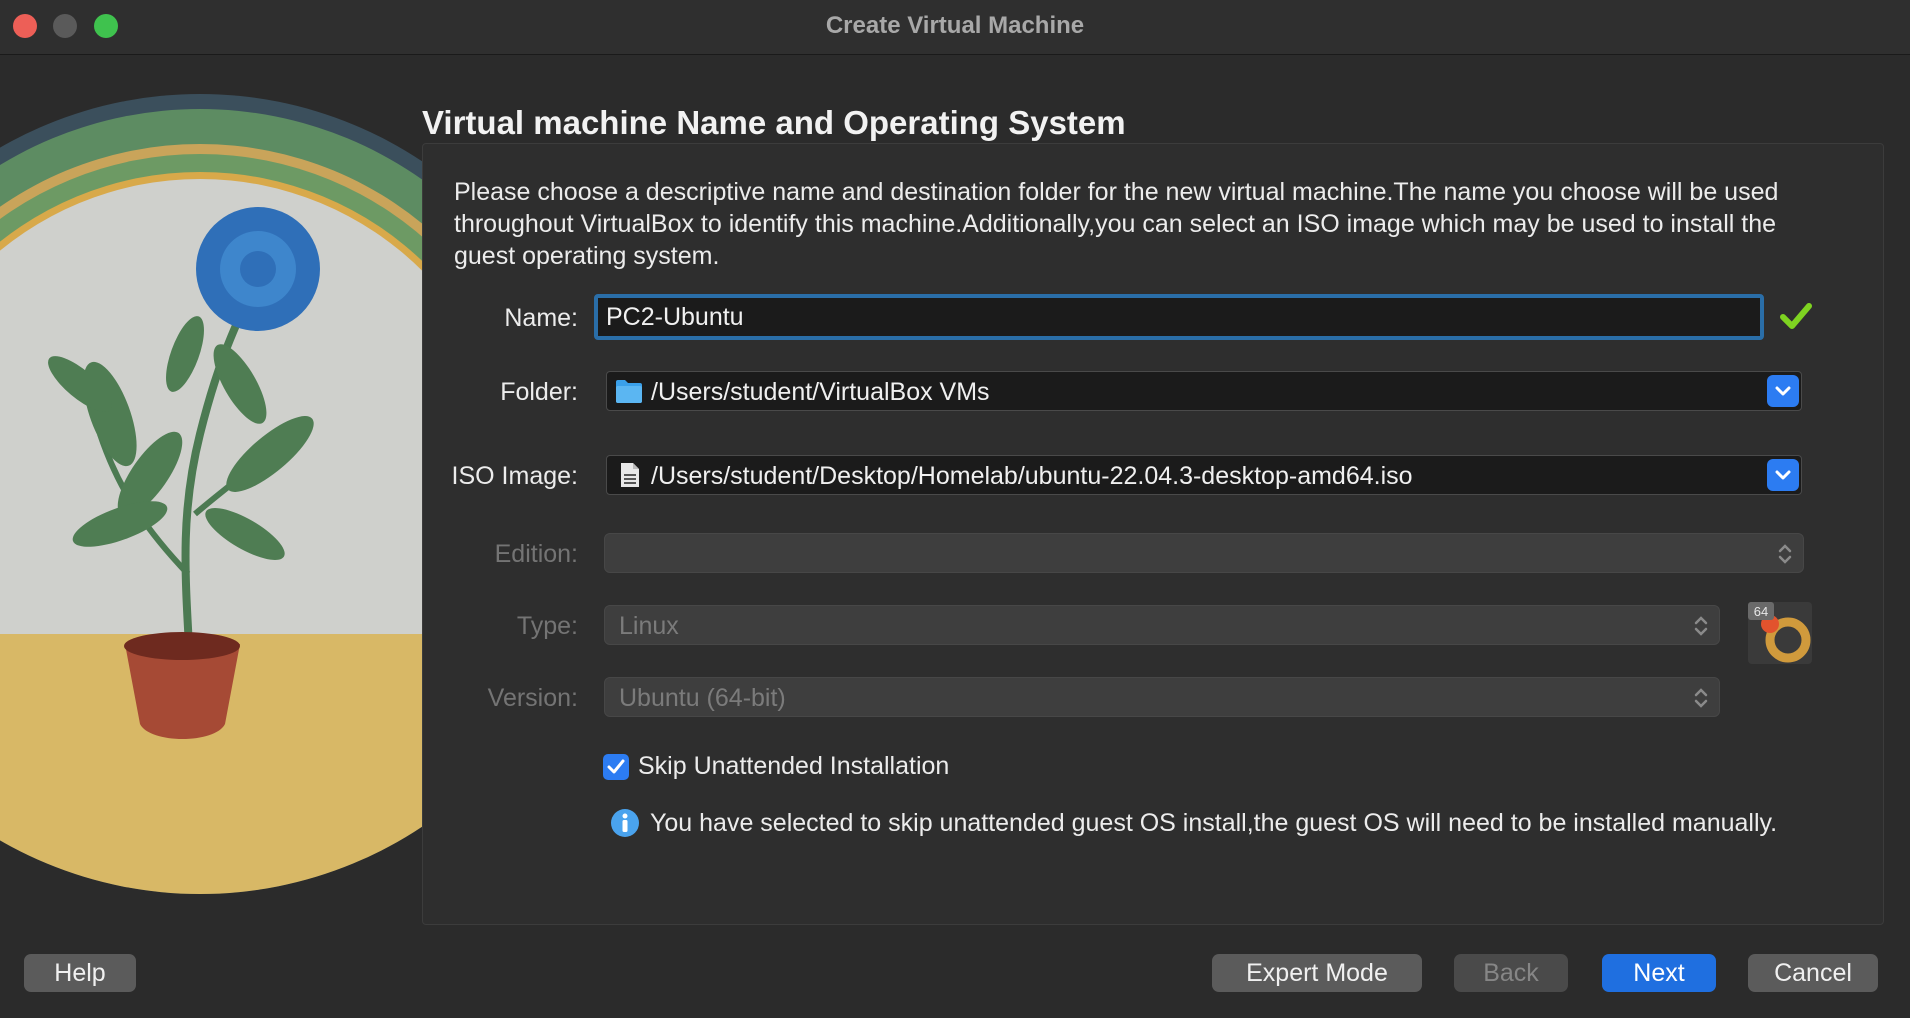  I want to click on next-button: Next, so click(1659, 973).